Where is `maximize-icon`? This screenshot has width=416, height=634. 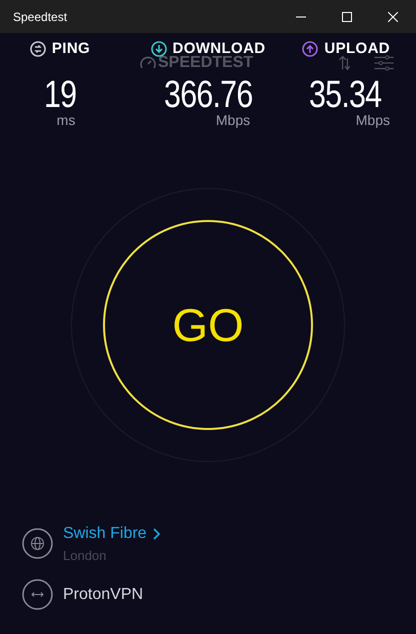 maximize-icon is located at coordinates (347, 17).